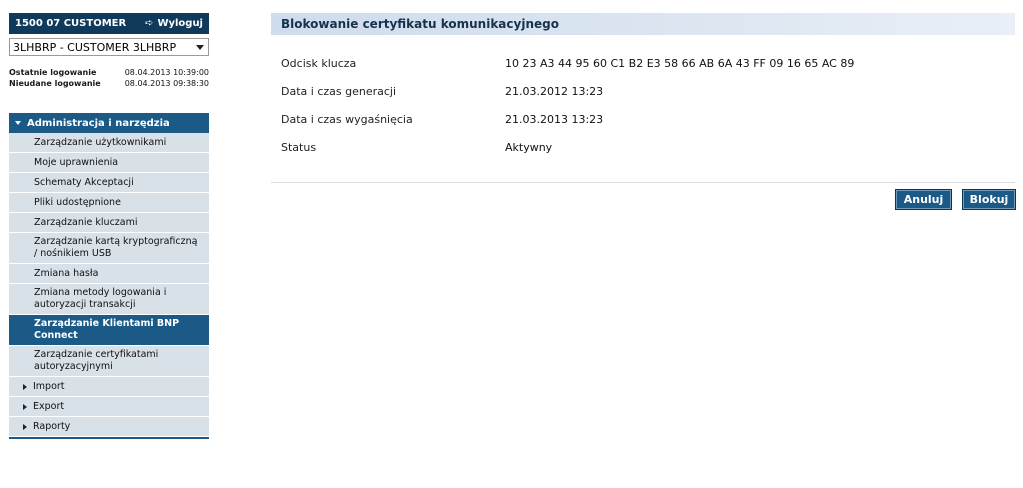  What do you see at coordinates (18, 123) in the screenshot?
I see `triangle-down-icon` at bounding box center [18, 123].